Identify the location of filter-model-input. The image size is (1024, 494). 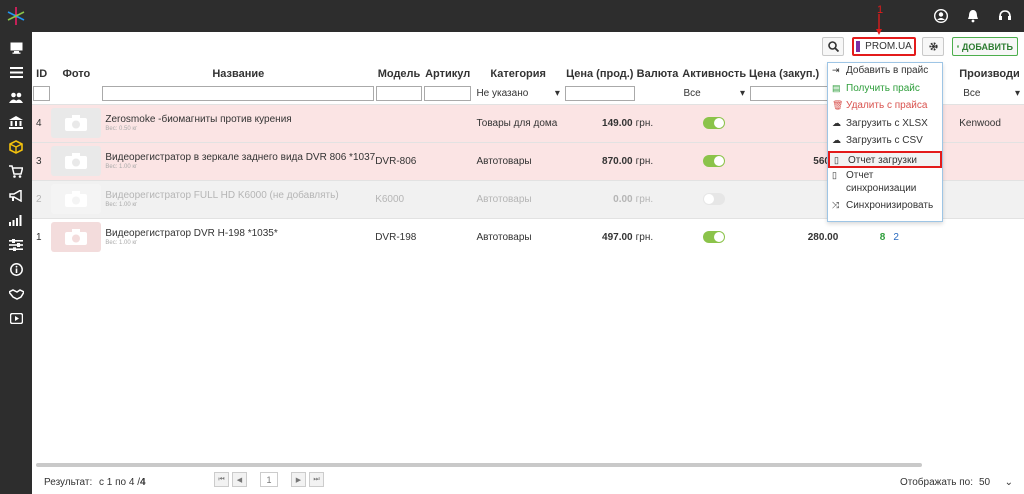
(399, 94).